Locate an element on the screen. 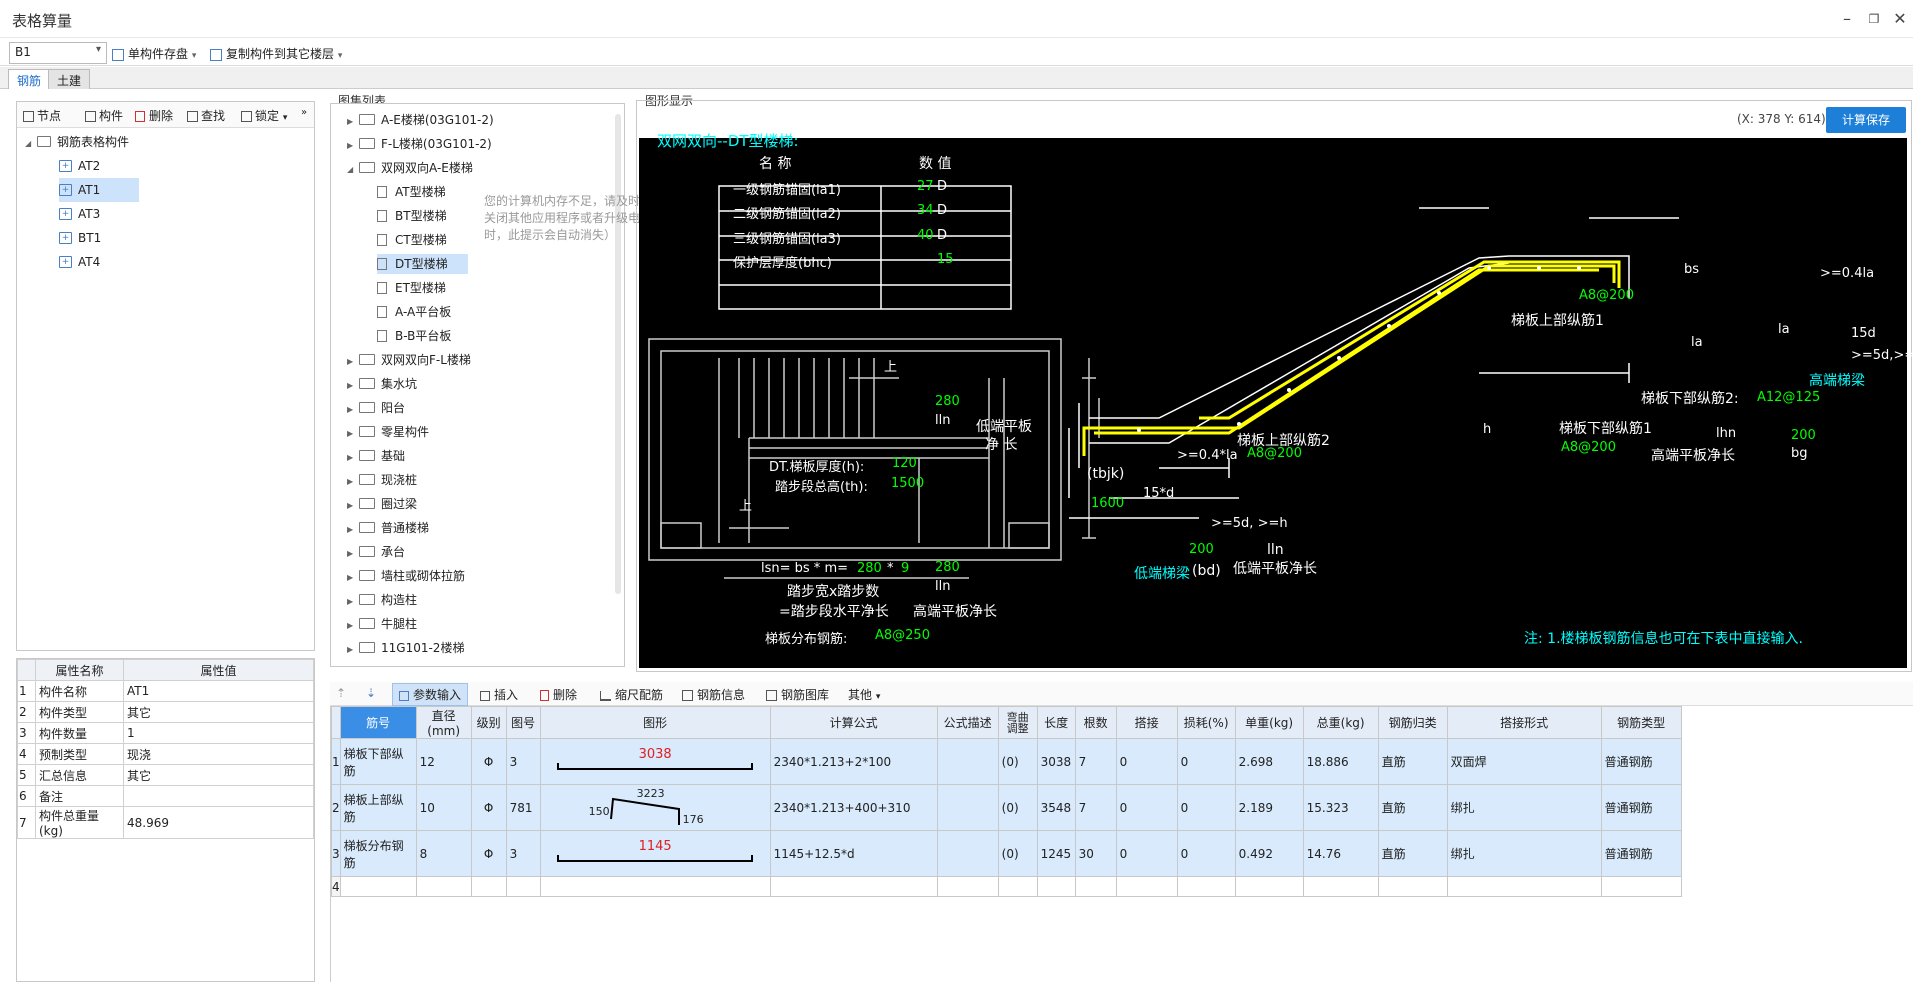 This screenshot has width=1913, height=982. atlas-group: ▶ 构造柱 is located at coordinates (420, 600).